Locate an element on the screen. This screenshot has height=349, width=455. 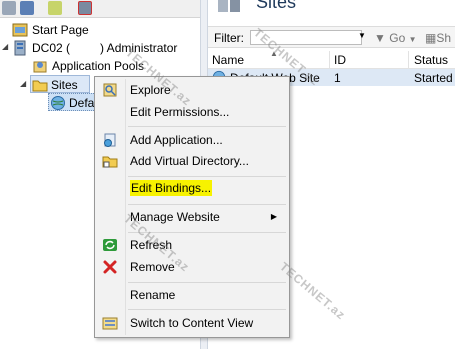
sites-folder-icon is located at coordinates (40, 86).